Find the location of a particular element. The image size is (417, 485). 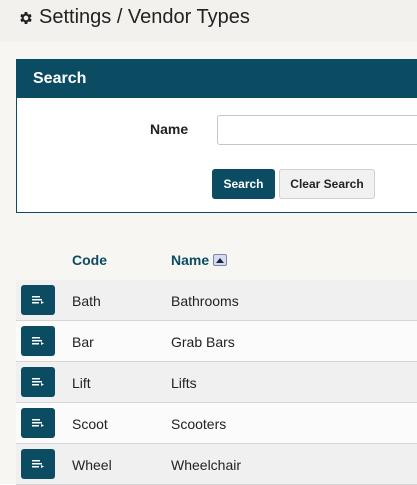

name-label: Name is located at coordinates (169, 129).